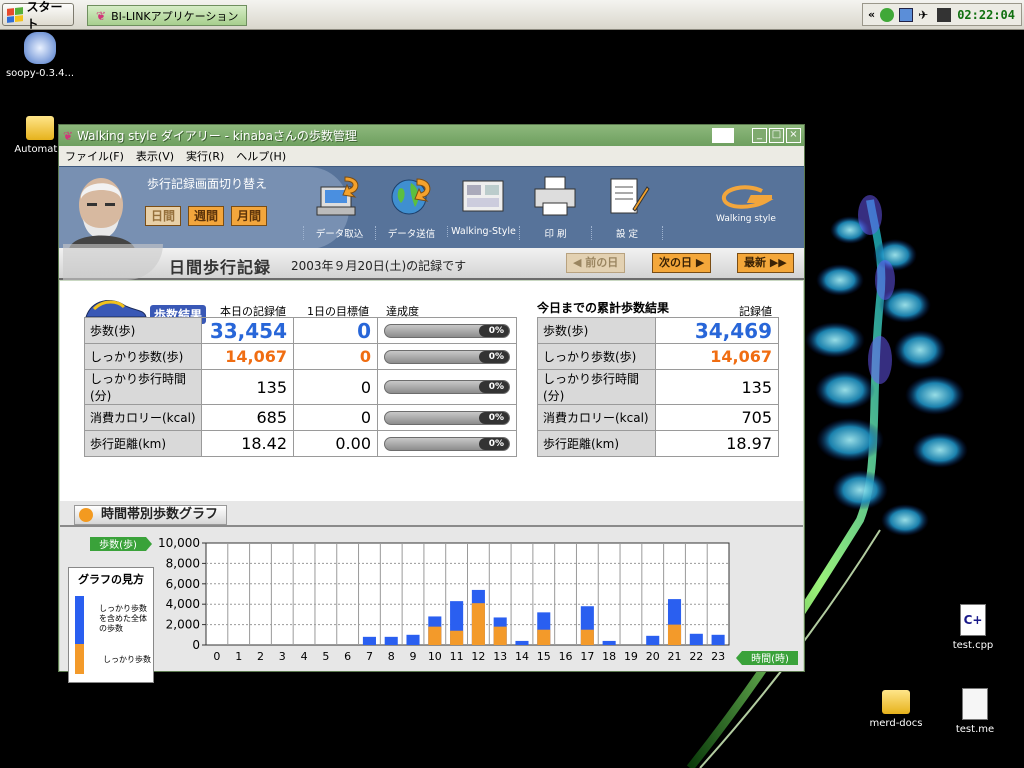 The height and width of the screenshot is (768, 1024). Describe the element at coordinates (896, 702) in the screenshot. I see `folder-shortcut-icon` at that location.